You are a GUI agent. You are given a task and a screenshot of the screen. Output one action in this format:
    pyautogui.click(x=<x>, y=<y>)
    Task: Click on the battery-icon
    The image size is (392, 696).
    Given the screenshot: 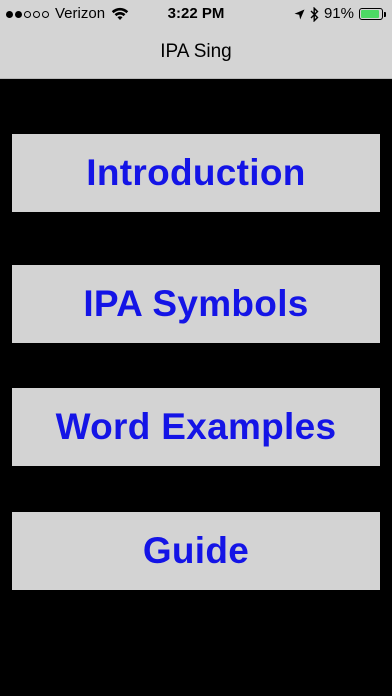 What is the action you would take?
    pyautogui.click(x=371, y=14)
    